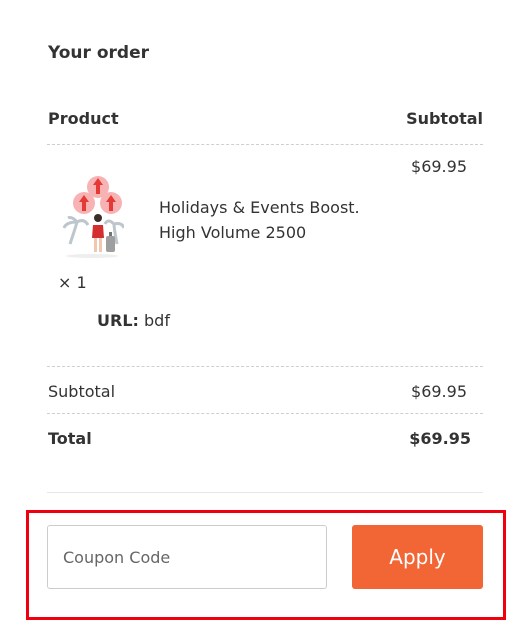 Image resolution: width=530 pixels, height=642 pixels. Describe the element at coordinates (439, 166) in the screenshot. I see `line-item-price: $69.95` at that location.